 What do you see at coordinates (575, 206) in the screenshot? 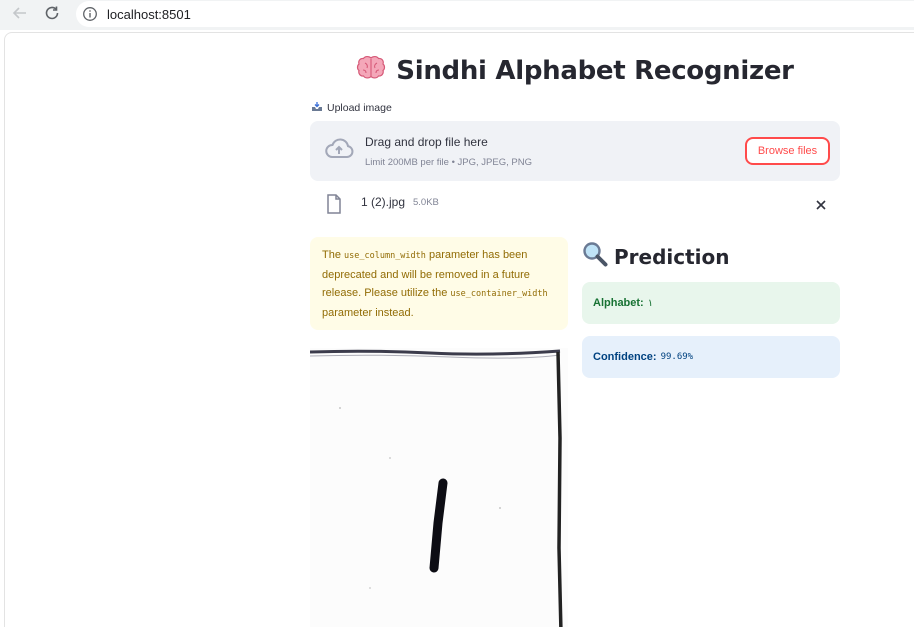
I see `uploaded-file-row: 1 (2).jpg 5.0KB` at bounding box center [575, 206].